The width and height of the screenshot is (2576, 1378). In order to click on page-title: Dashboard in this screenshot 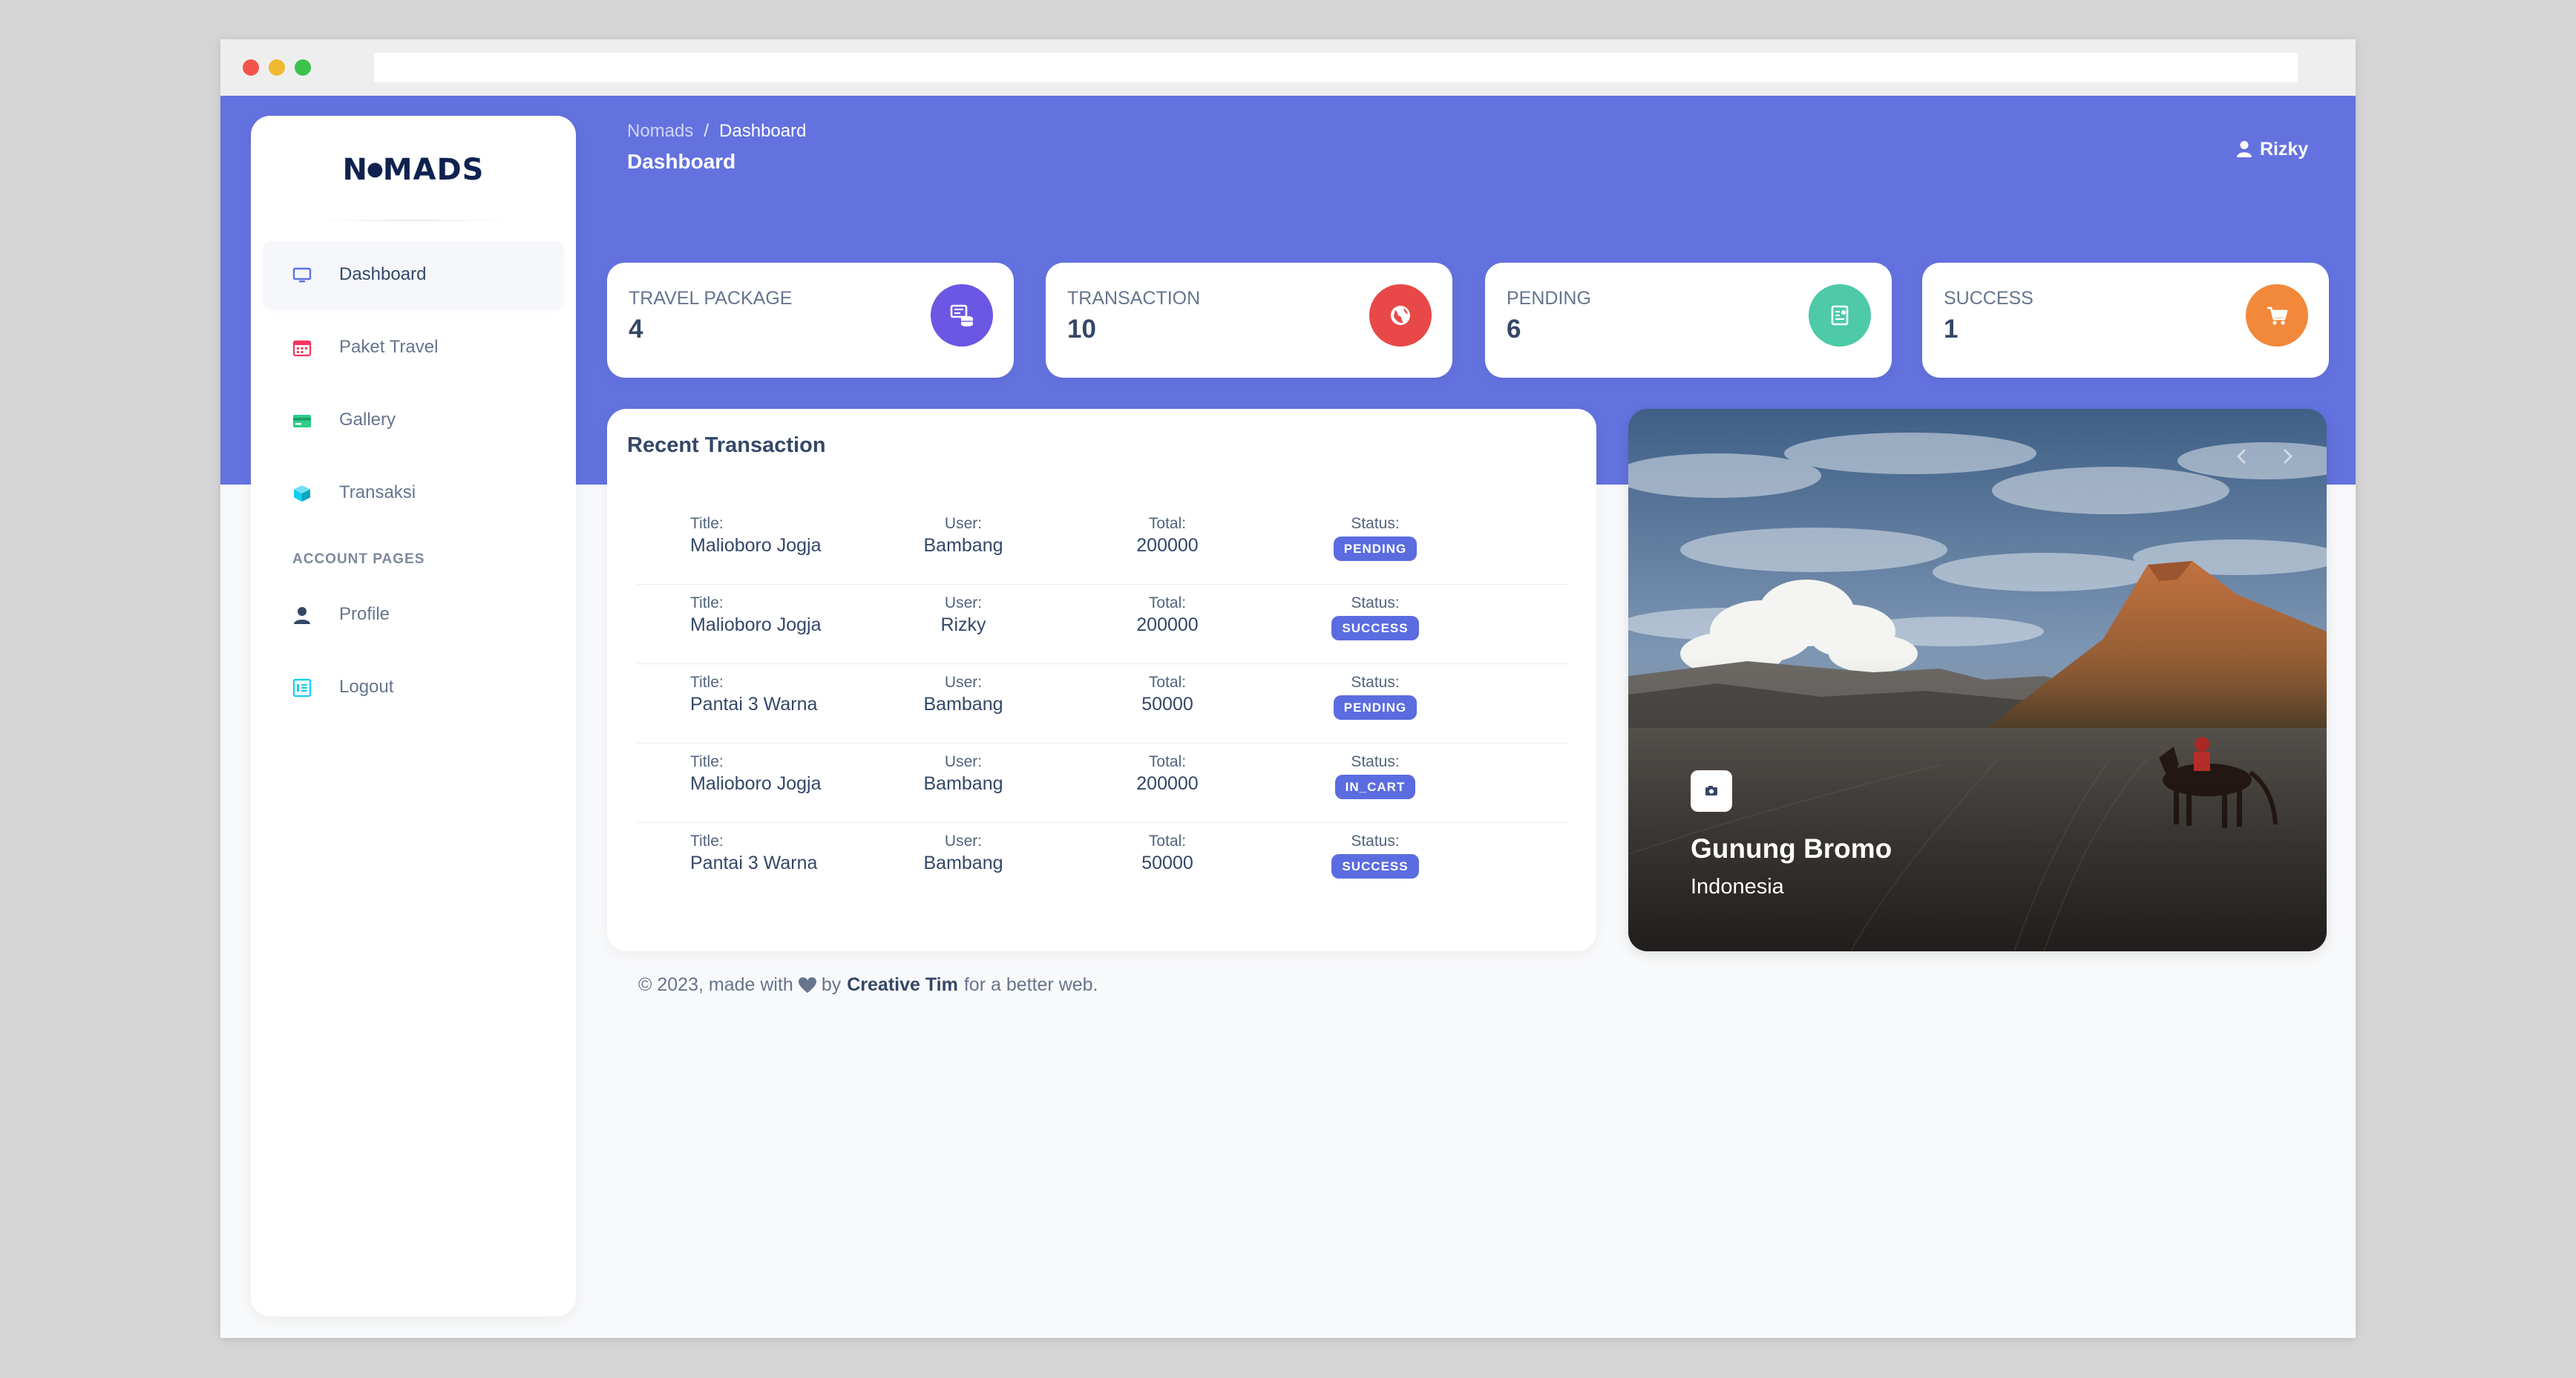, I will do `click(681, 161)`.